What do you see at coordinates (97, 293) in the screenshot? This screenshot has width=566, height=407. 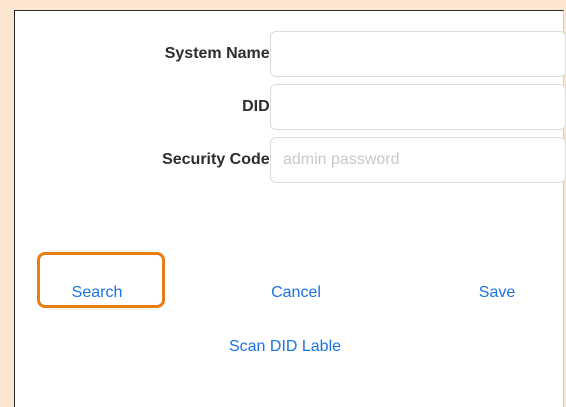 I see `search-button: Search` at bounding box center [97, 293].